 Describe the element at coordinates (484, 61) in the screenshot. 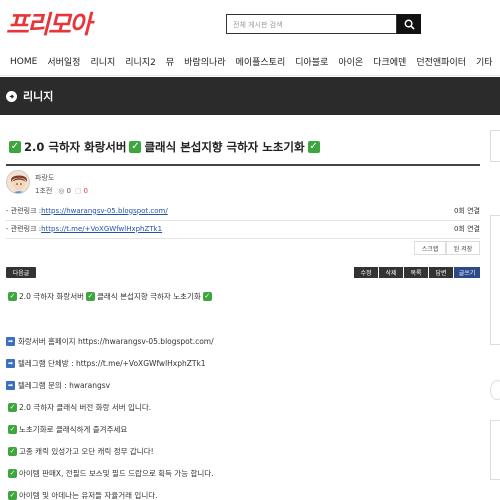

I see `nav-item-etc: 기타` at that location.